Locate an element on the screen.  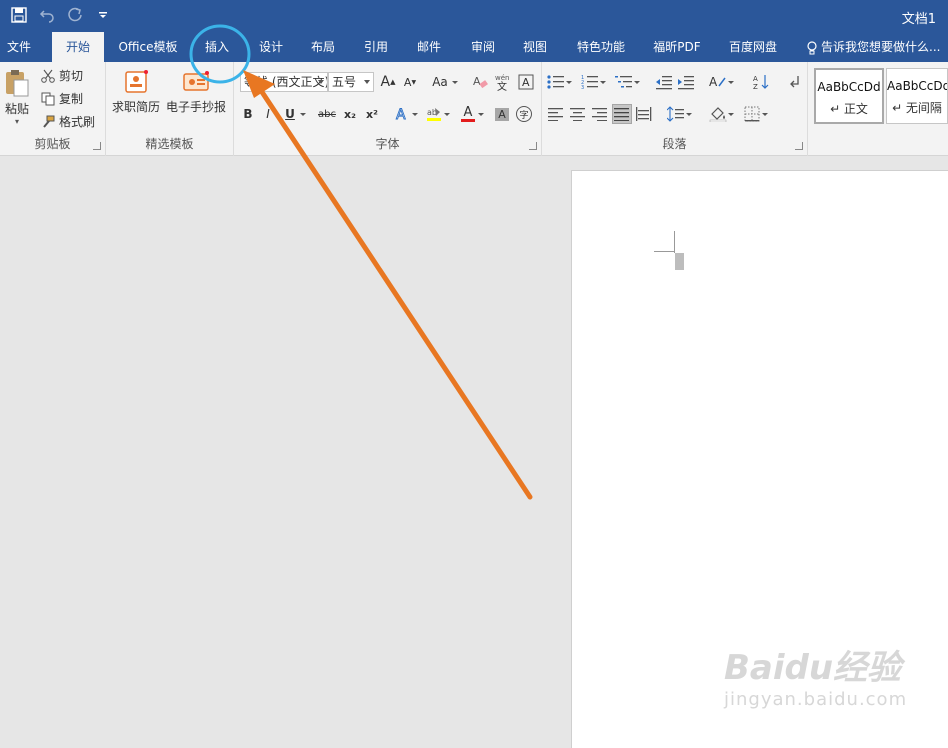
phonetic-guide-button: wén 文 is located at coordinates (502, 82).